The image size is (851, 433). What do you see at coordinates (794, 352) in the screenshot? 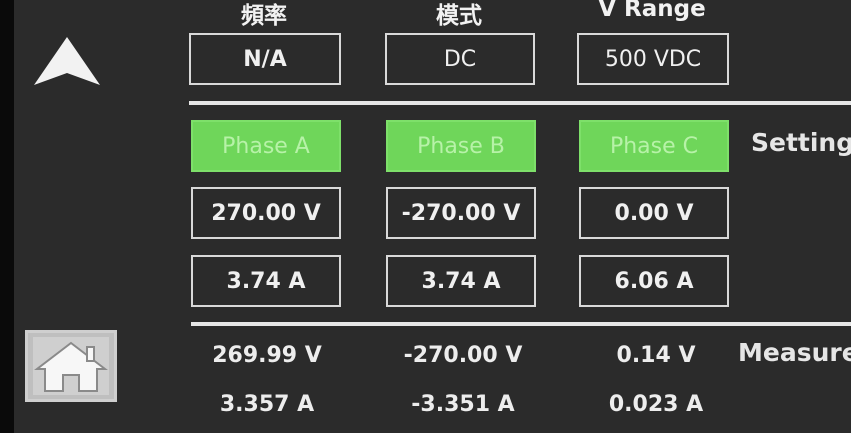
I see `measure-label: Measure` at bounding box center [794, 352].